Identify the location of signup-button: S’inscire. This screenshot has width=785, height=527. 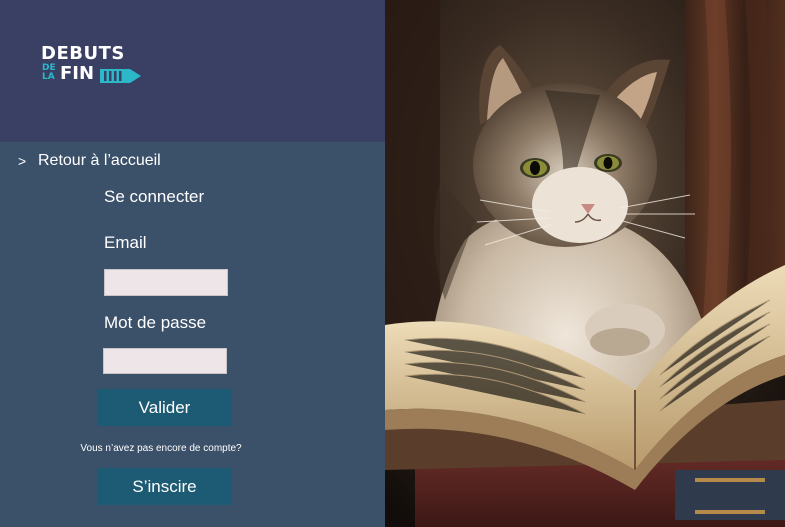
(164, 486).